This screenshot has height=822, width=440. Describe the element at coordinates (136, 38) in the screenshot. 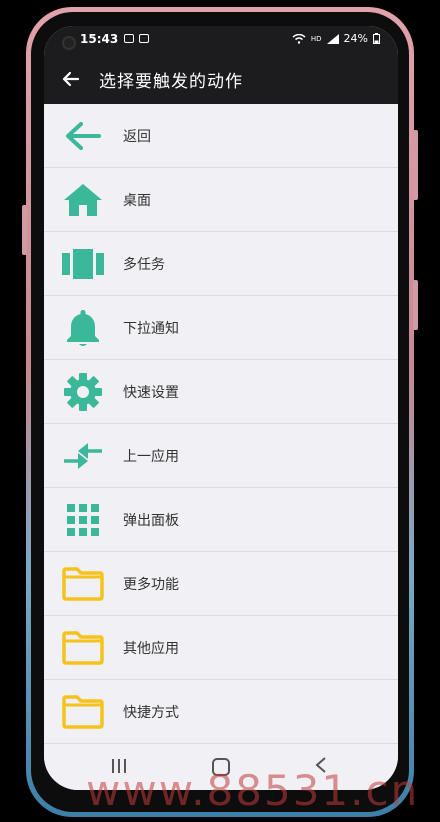

I see `notification-icons` at that location.